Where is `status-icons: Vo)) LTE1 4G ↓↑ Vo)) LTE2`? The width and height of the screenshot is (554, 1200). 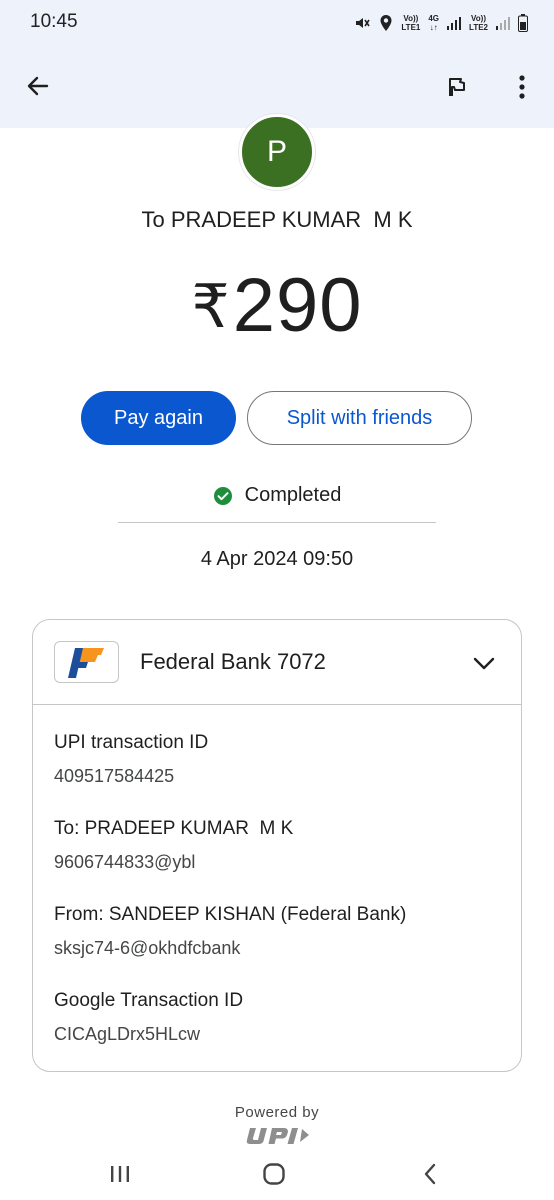
status-icons: Vo)) LTE1 4G ↓↑ Vo)) LTE2 is located at coordinates (440, 23).